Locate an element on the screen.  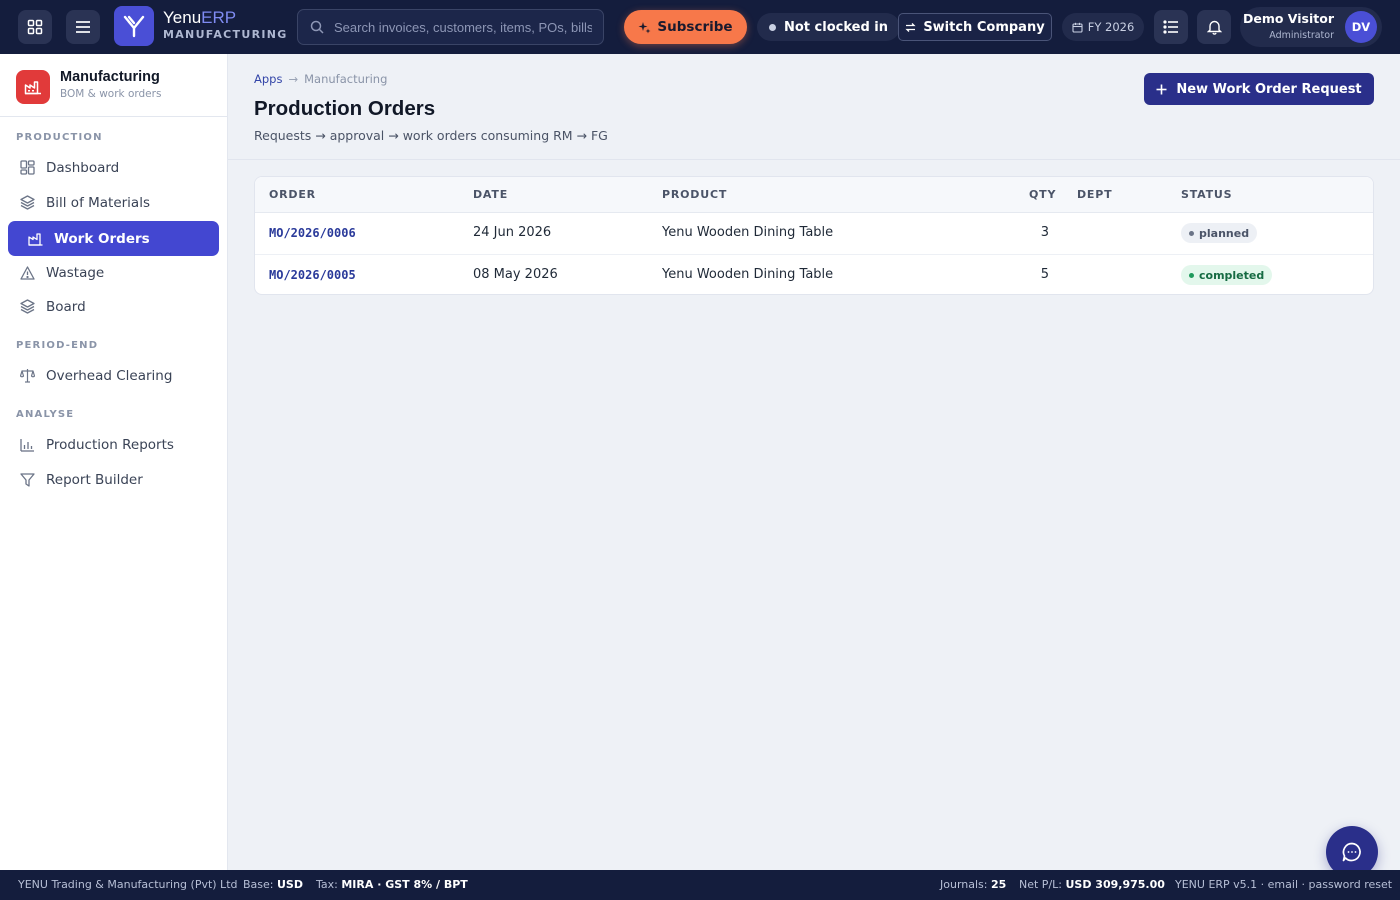
brand-text: YenuERP MANUFACTURING is located at coordinates (225, 25).